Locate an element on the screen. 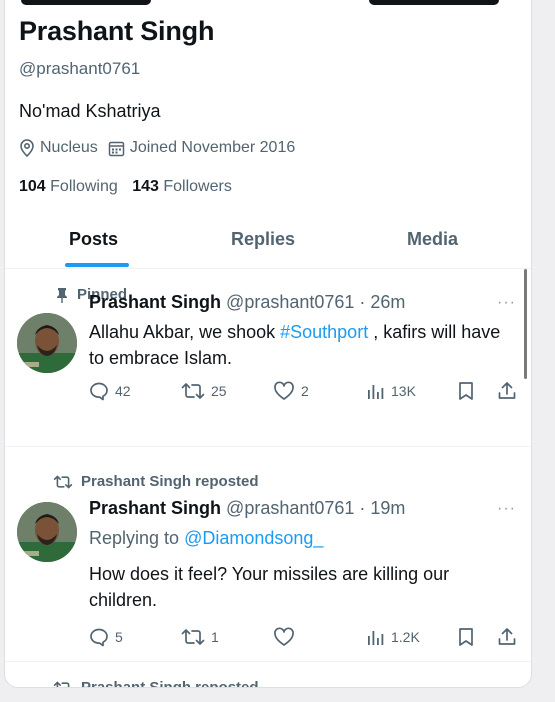 This screenshot has width=555, height=702. reply-count: 42 is located at coordinates (123, 391).